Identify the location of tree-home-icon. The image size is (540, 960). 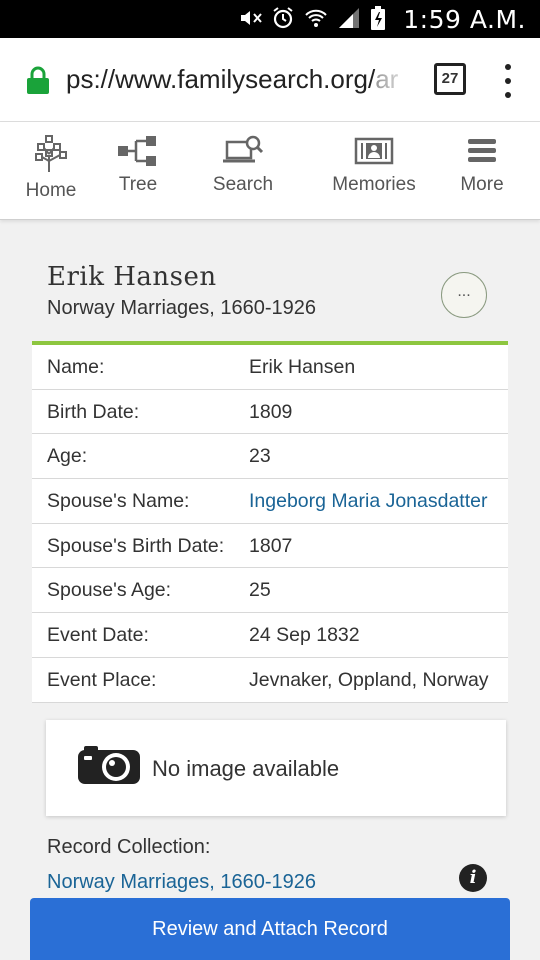
(51, 153).